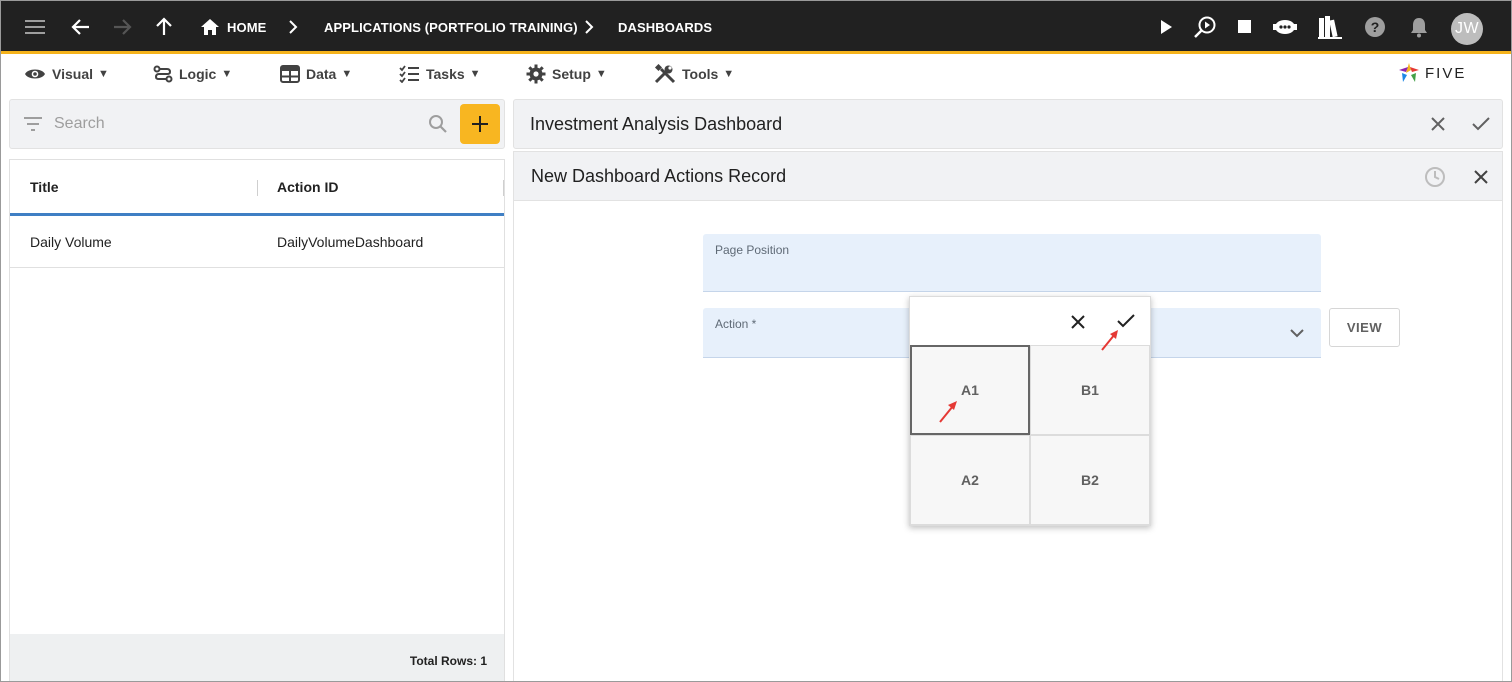 The image size is (1512, 682). I want to click on notifications-bell-icon, so click(1419, 27).